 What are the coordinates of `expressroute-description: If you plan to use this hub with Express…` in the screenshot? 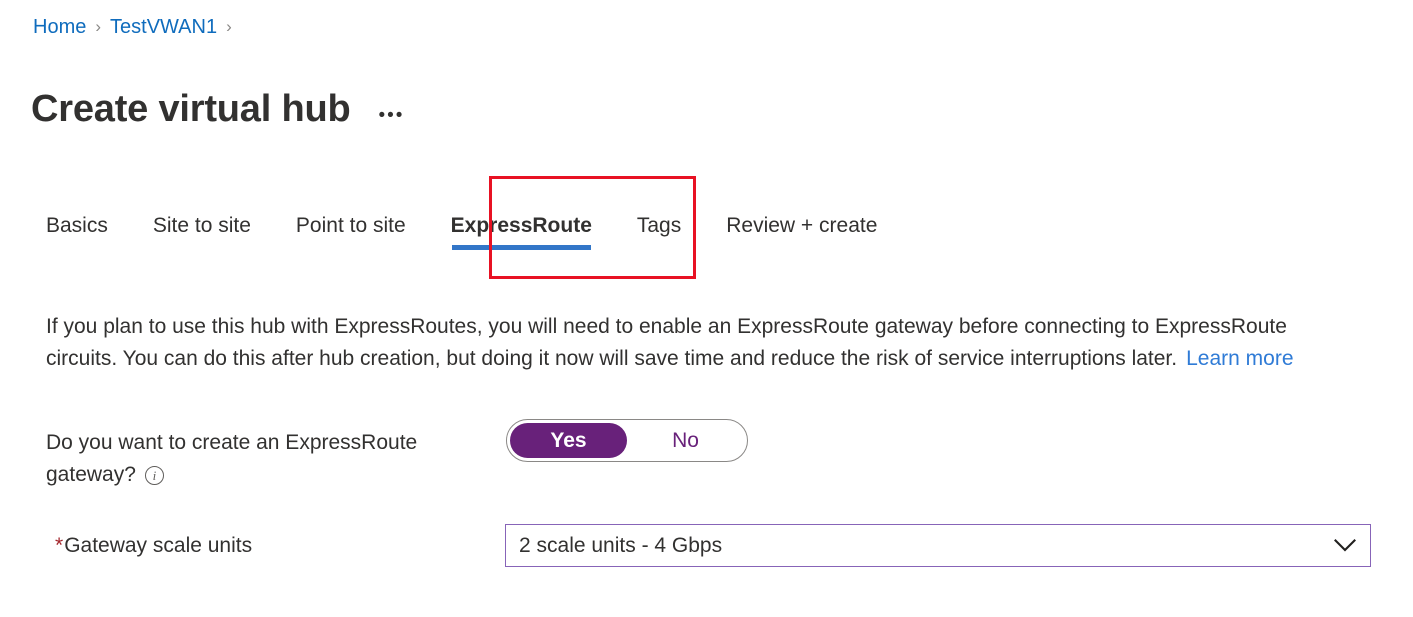 It's located at (681, 343).